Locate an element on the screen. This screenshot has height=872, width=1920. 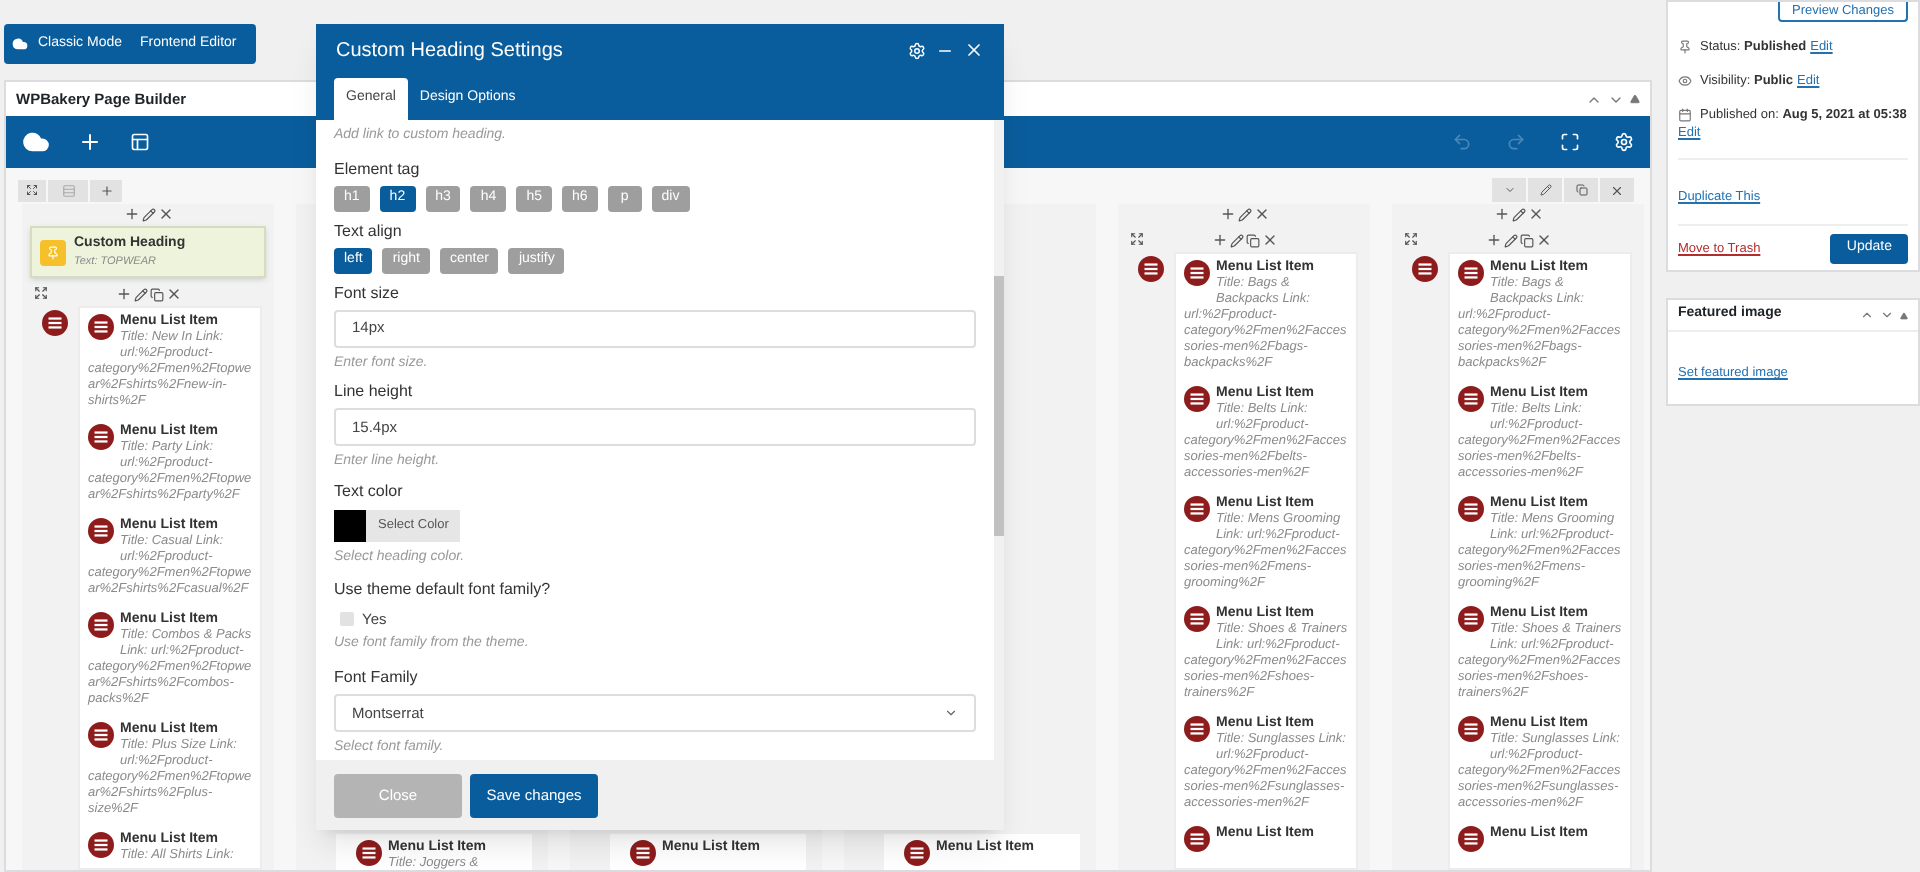
field-label: Line height is located at coordinates (374, 392).